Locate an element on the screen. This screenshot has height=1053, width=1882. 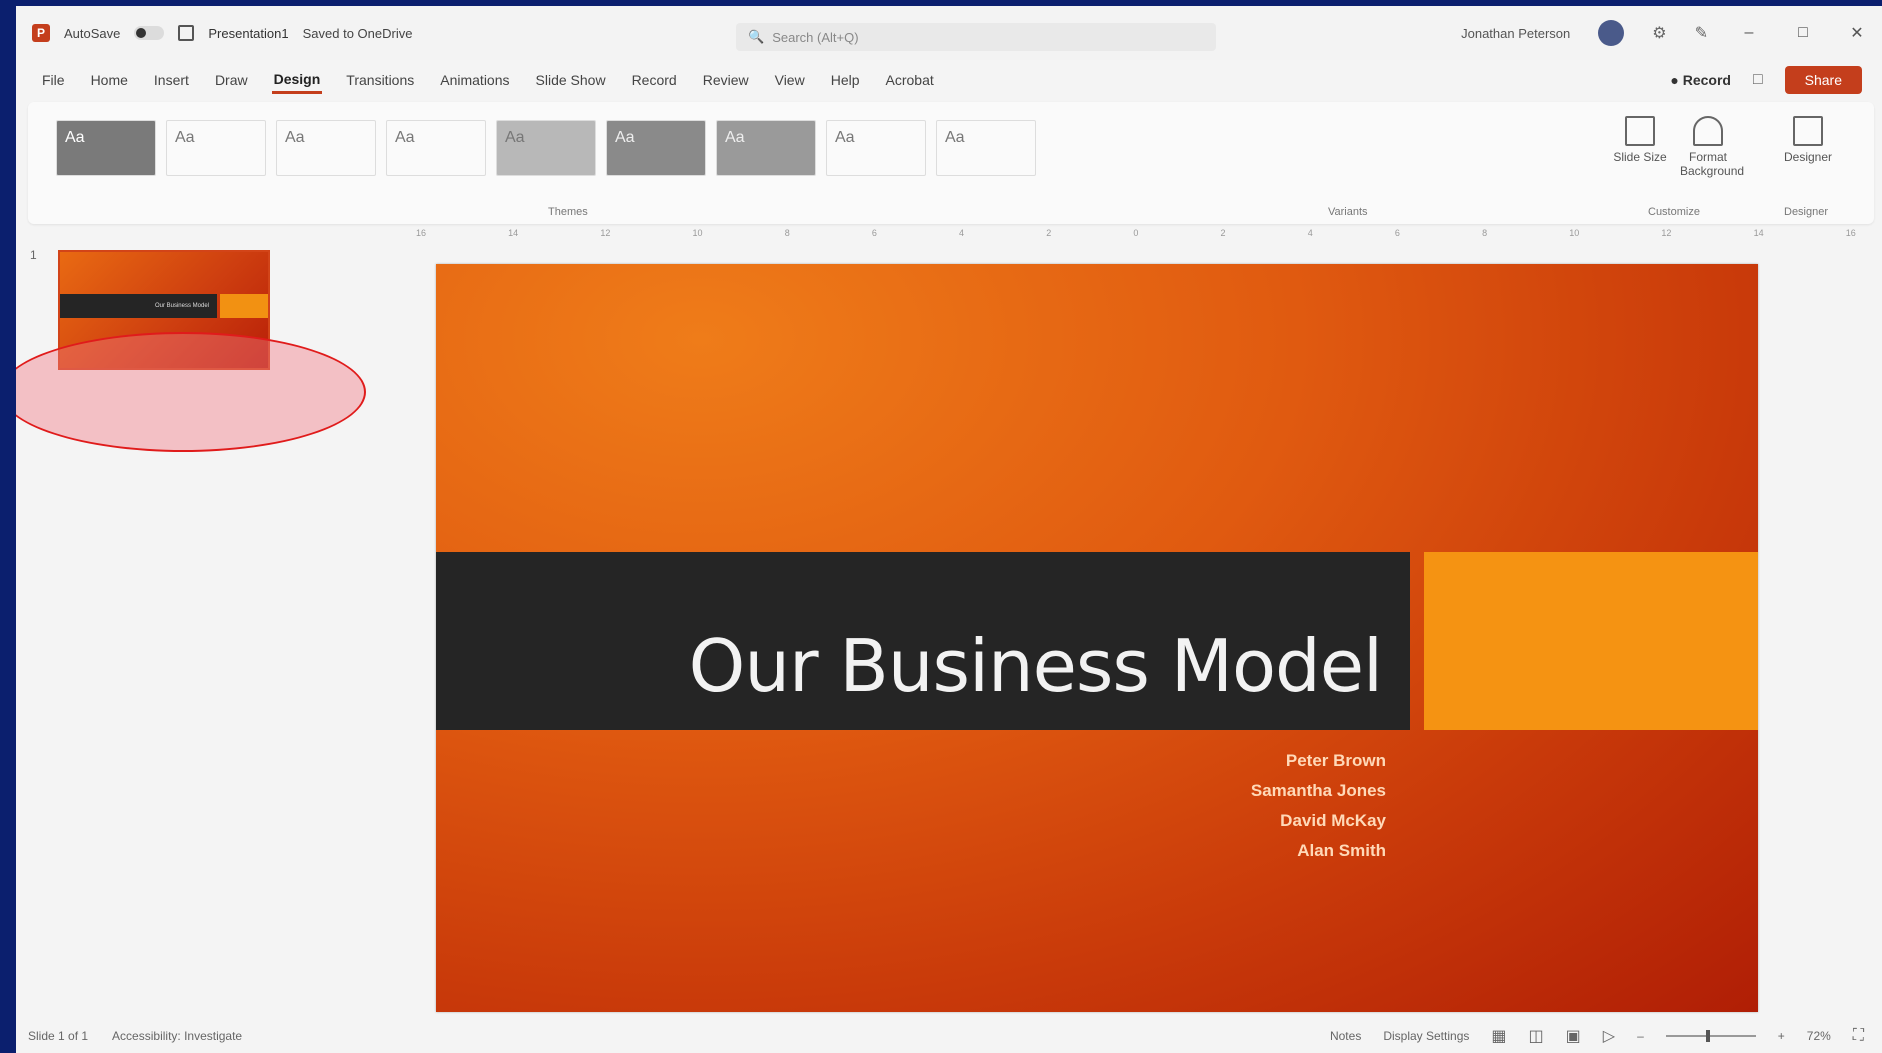
slide-size-label: Slide Size is located at coordinates (1640, 157).